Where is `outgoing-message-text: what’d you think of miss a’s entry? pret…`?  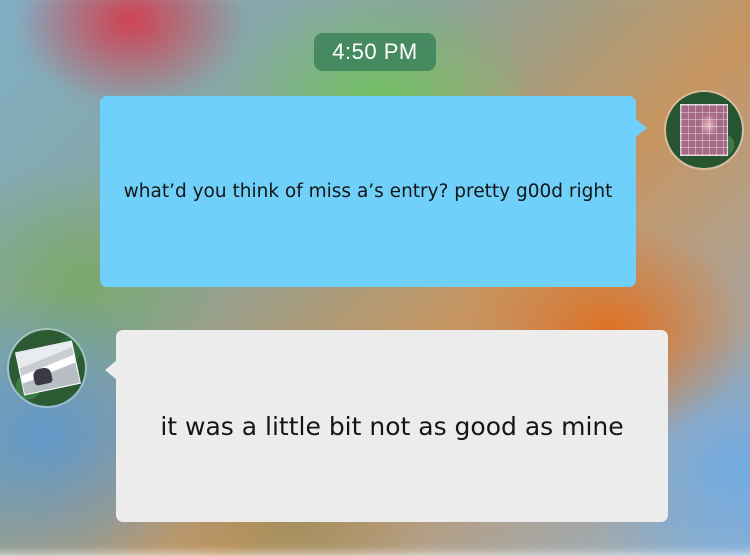 outgoing-message-text: what’d you think of miss a’s entry? pret… is located at coordinates (368, 191).